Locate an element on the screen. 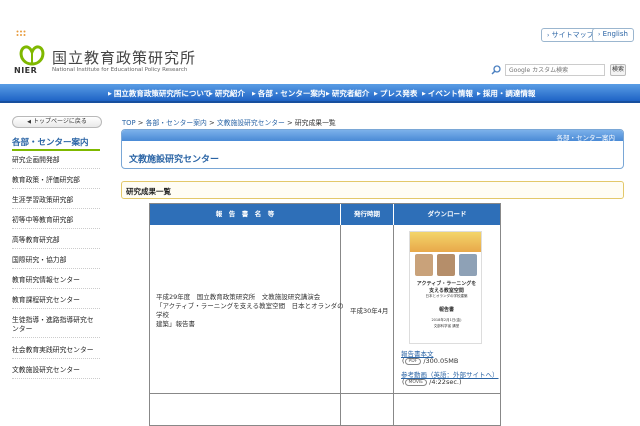 The width and height of the screenshot is (640, 426). triangle-left-icon: ◀ is located at coordinates (29, 122).